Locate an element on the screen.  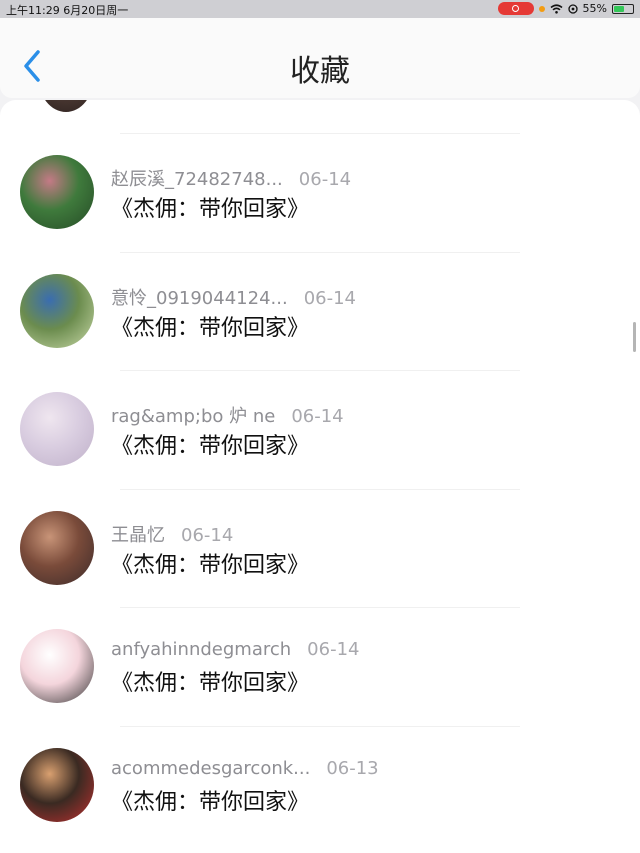
page-title: 收藏 is located at coordinates (320, 71).